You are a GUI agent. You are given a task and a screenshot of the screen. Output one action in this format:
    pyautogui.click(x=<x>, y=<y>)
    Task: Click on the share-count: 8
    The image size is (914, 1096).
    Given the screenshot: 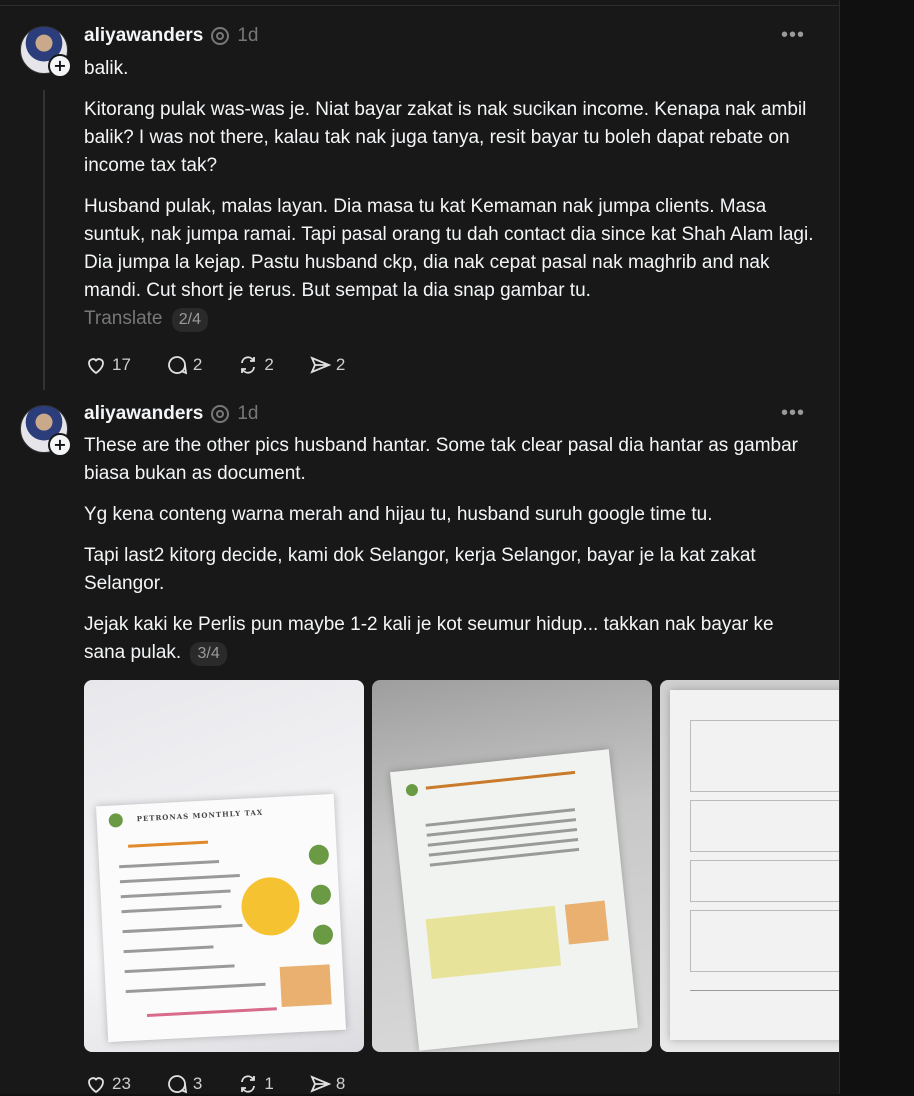 What is the action you would take?
    pyautogui.click(x=340, y=1083)
    